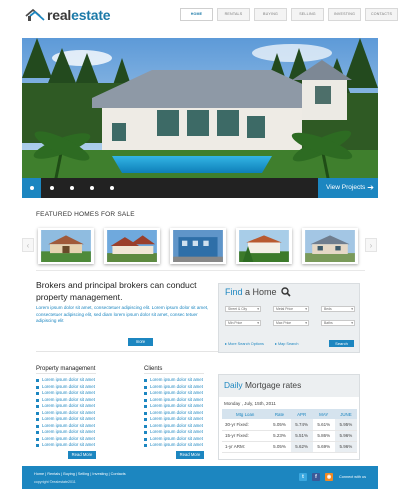 This screenshot has height=489, width=400. Describe the element at coordinates (345, 425) in the screenshot. I see `cell: 5.95%` at that location.